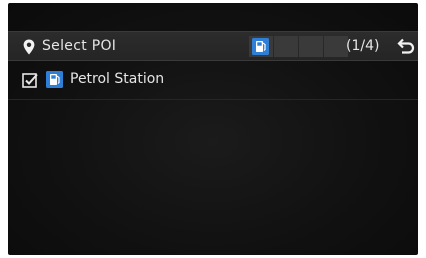 The height and width of the screenshot is (258, 426). Describe the element at coordinates (117, 79) in the screenshot. I see `list-item-label: Petrol Station` at that location.